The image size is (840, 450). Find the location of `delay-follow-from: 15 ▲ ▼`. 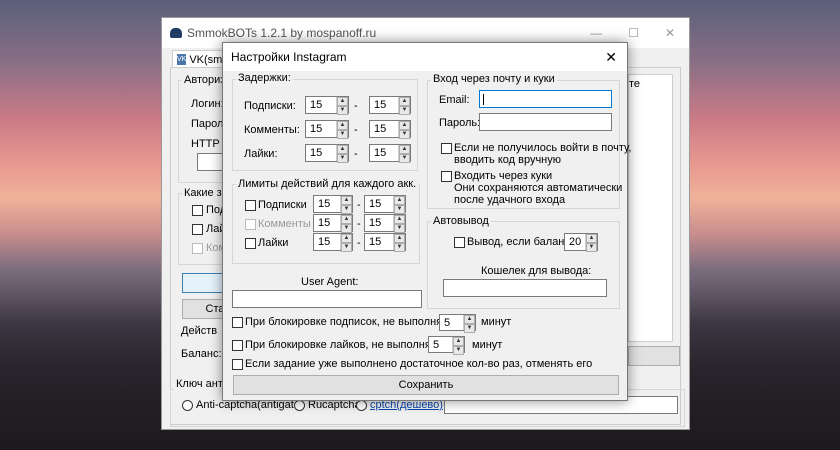

delay-follow-from: 15 ▲ ▼ is located at coordinates (327, 105).